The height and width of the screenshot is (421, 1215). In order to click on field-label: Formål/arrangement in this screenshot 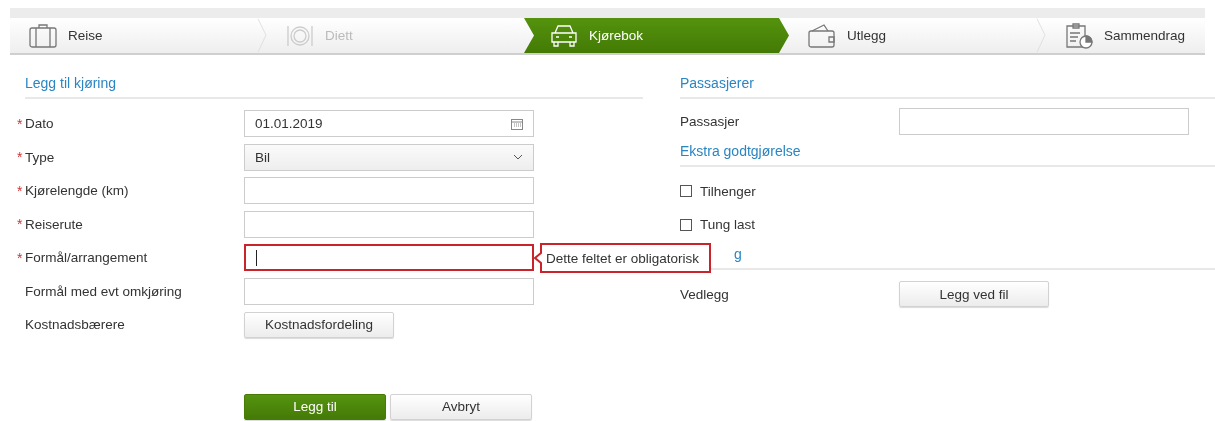, I will do `click(87, 258)`.